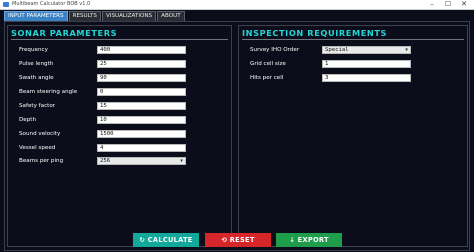 The height and width of the screenshot is (252, 474). I want to click on depth-row: Depth 10, so click(119, 120).